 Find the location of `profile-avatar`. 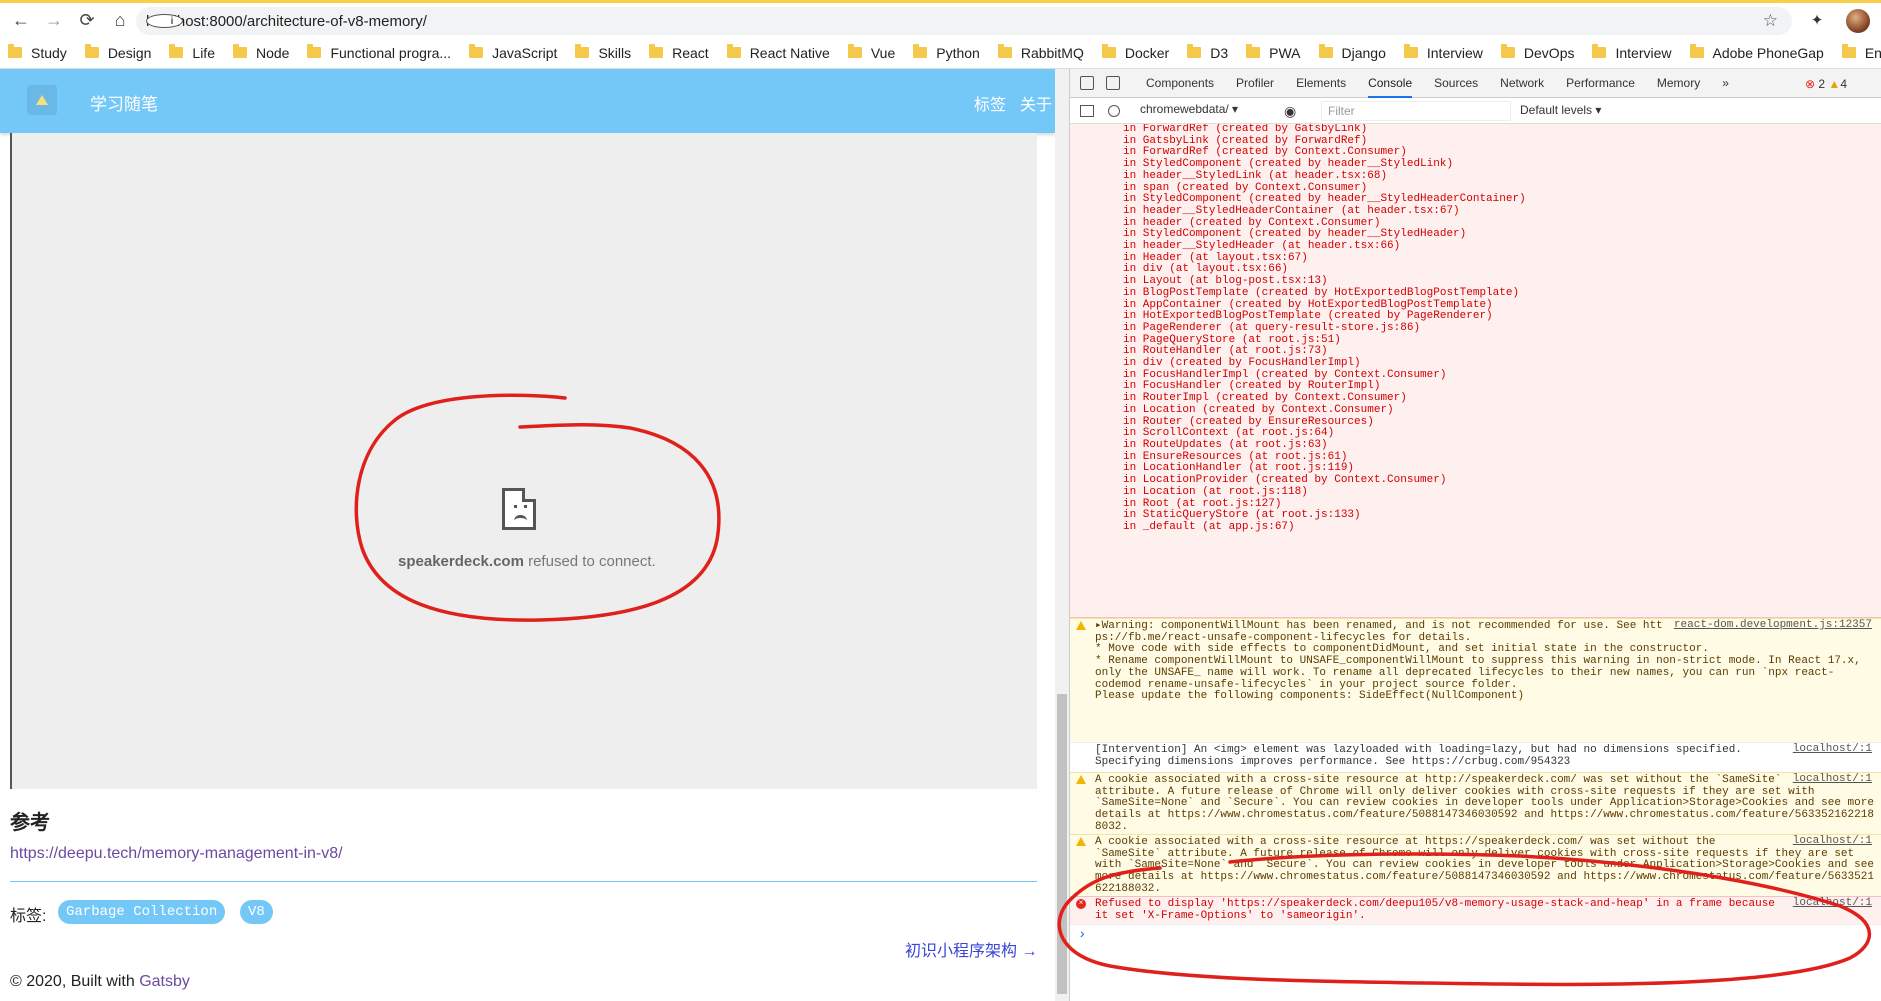

profile-avatar is located at coordinates (1858, 21).